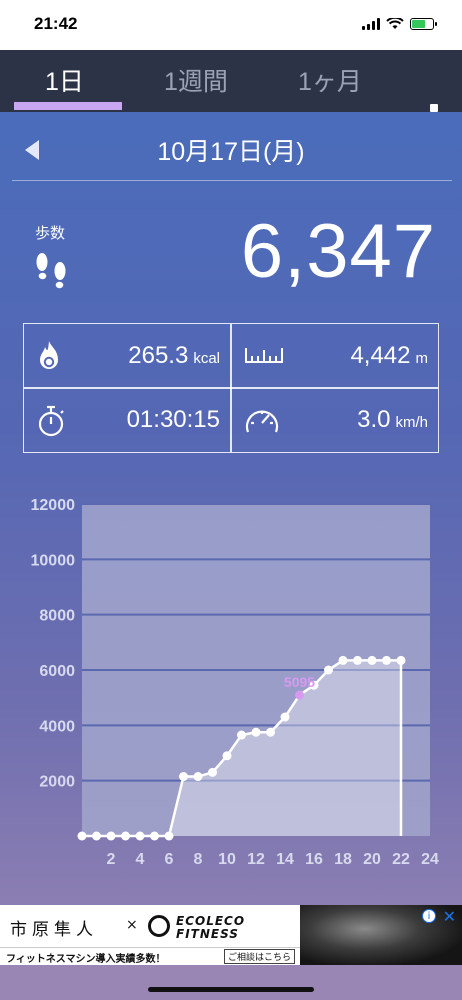 Image resolution: width=462 pixels, height=1000 pixels. What do you see at coordinates (314, 859) in the screenshot?
I see `x-tick-label: 16` at bounding box center [314, 859].